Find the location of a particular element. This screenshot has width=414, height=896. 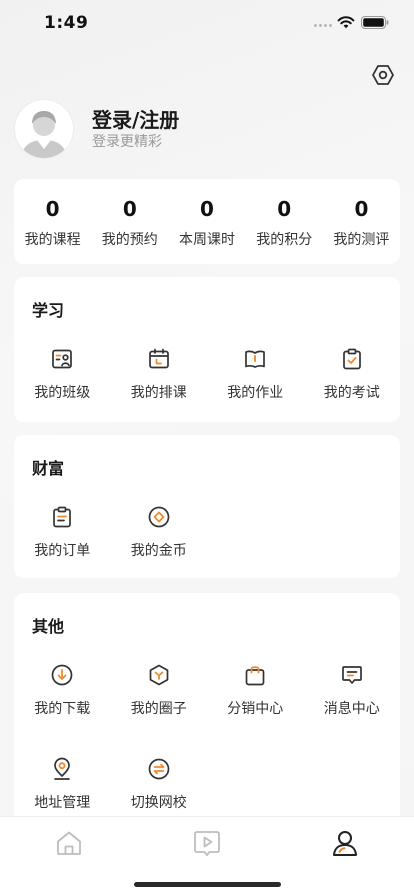

menu-item-label: 切换网校 is located at coordinates (158, 803).